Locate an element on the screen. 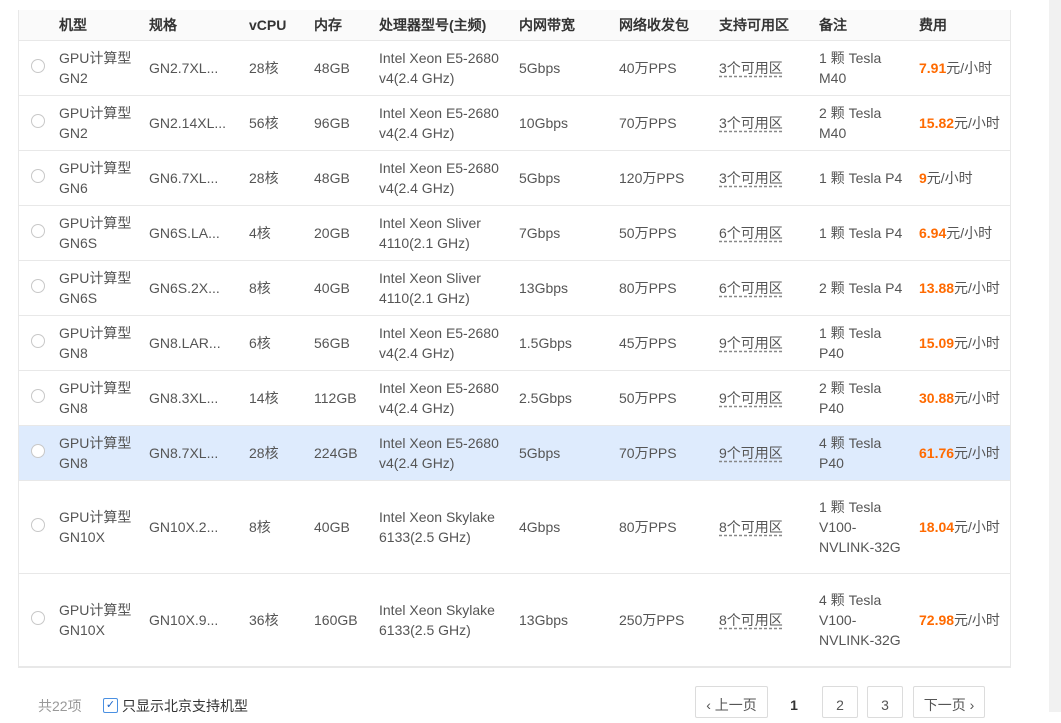 The height and width of the screenshot is (723, 1061). cell-pps: 45万PPS is located at coordinates (659, 343).